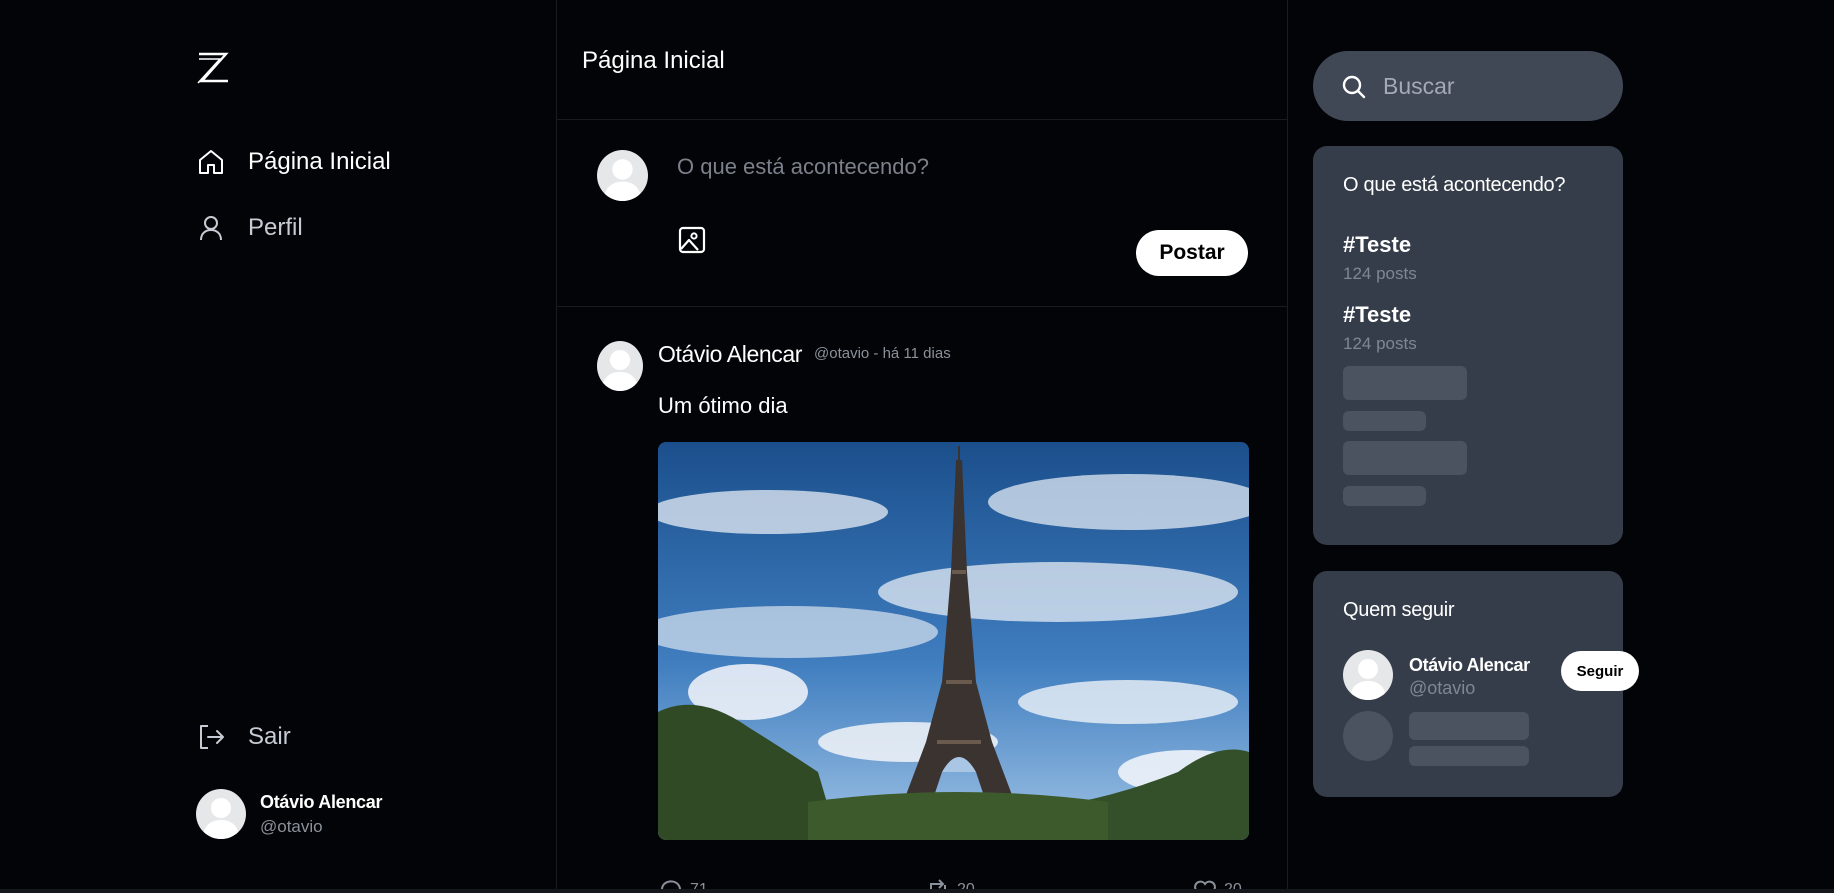  What do you see at coordinates (692, 240) in the screenshot?
I see `image-upload-icon` at bounding box center [692, 240].